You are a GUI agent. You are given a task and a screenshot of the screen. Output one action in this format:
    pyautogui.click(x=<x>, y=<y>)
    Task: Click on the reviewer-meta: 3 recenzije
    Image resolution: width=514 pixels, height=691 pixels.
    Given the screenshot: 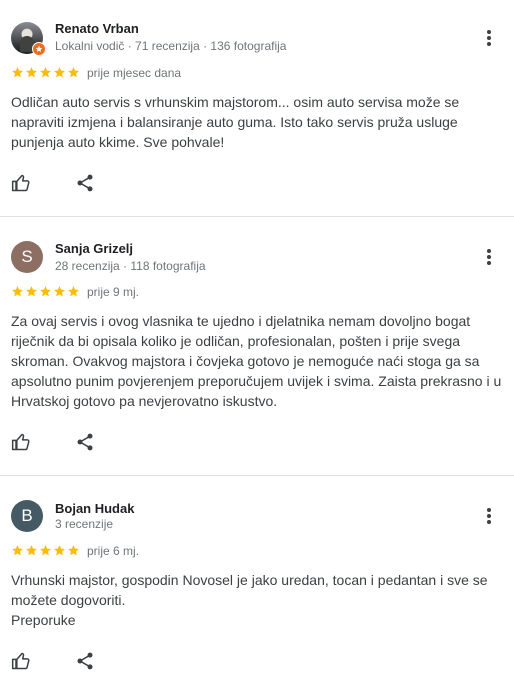 What is the action you would take?
    pyautogui.click(x=84, y=524)
    